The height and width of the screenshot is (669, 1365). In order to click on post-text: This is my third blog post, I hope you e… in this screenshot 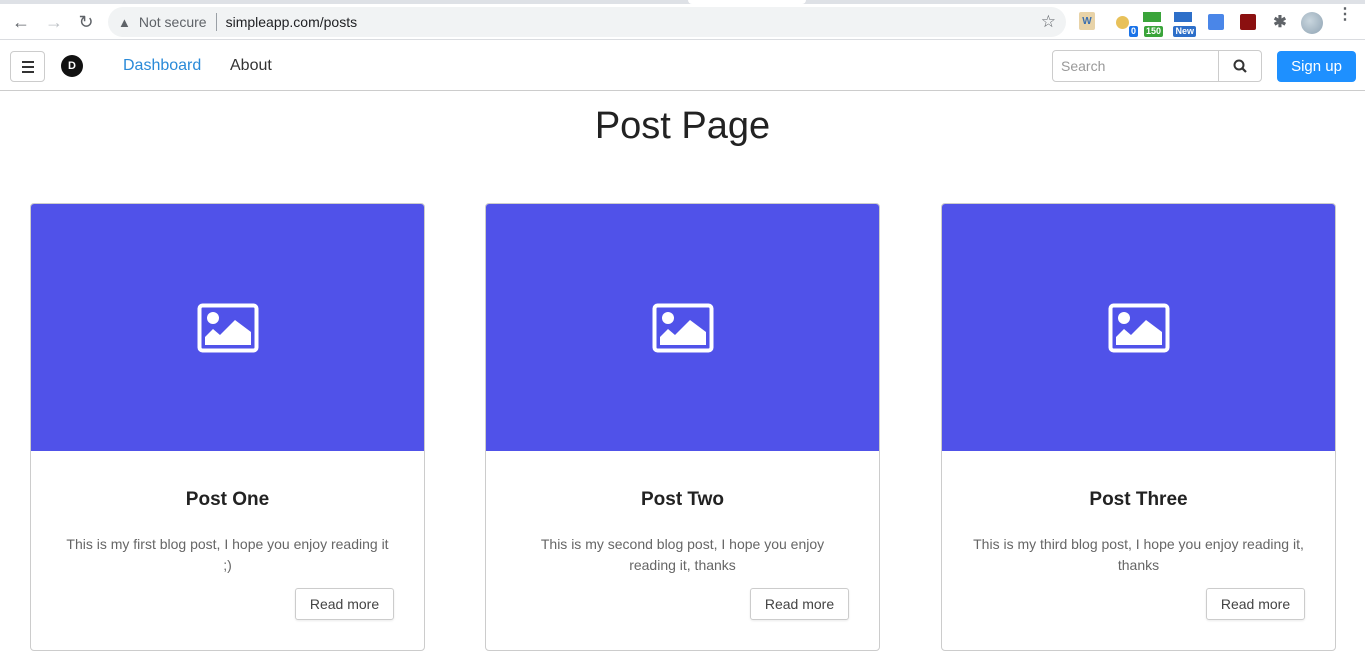, I will do `click(1138, 554)`.